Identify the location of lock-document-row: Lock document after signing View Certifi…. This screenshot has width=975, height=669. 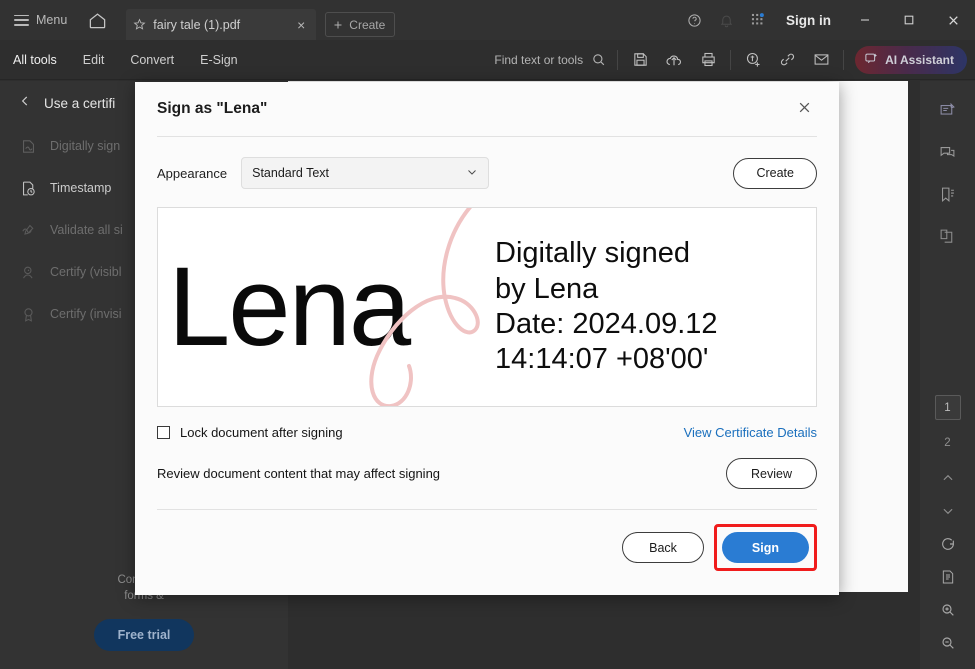
(487, 423).